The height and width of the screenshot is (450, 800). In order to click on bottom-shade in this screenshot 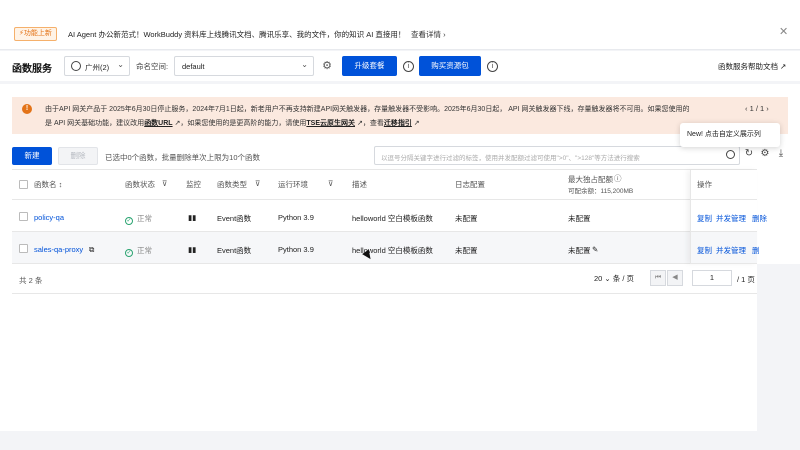, I will do `click(400, 440)`.